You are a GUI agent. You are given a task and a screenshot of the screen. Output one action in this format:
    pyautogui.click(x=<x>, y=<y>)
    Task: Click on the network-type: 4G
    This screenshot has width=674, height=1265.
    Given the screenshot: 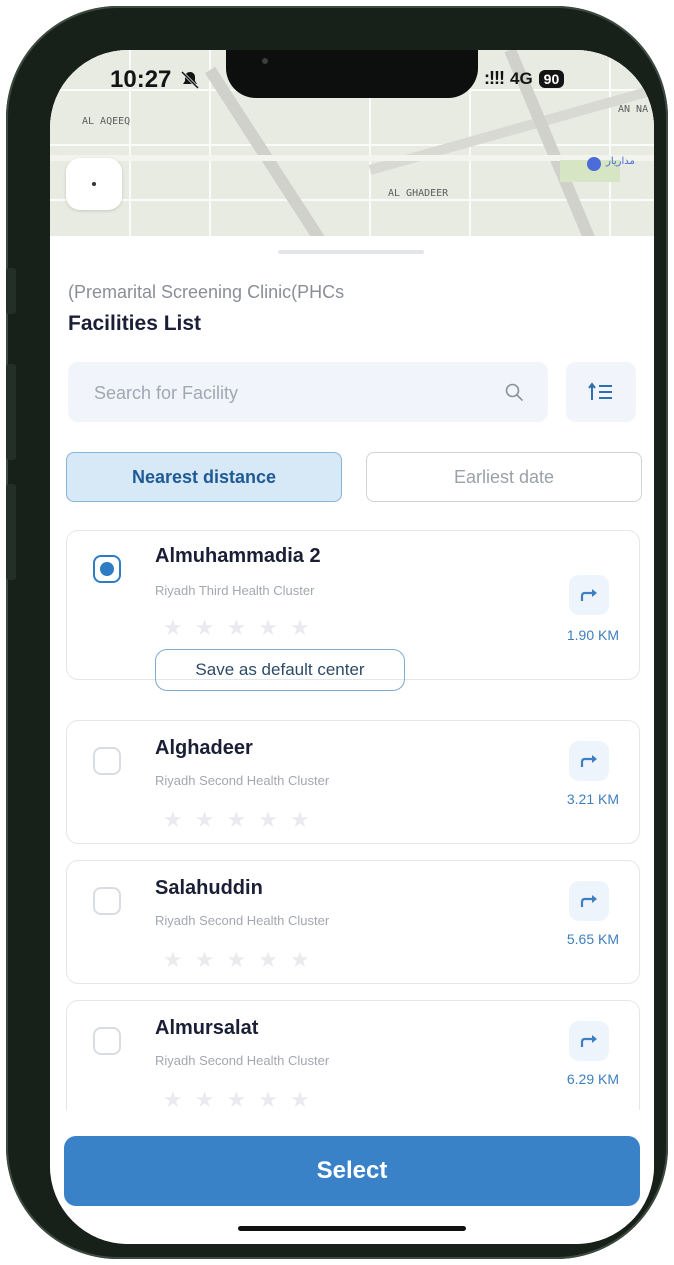 What is the action you would take?
    pyautogui.click(x=521, y=78)
    